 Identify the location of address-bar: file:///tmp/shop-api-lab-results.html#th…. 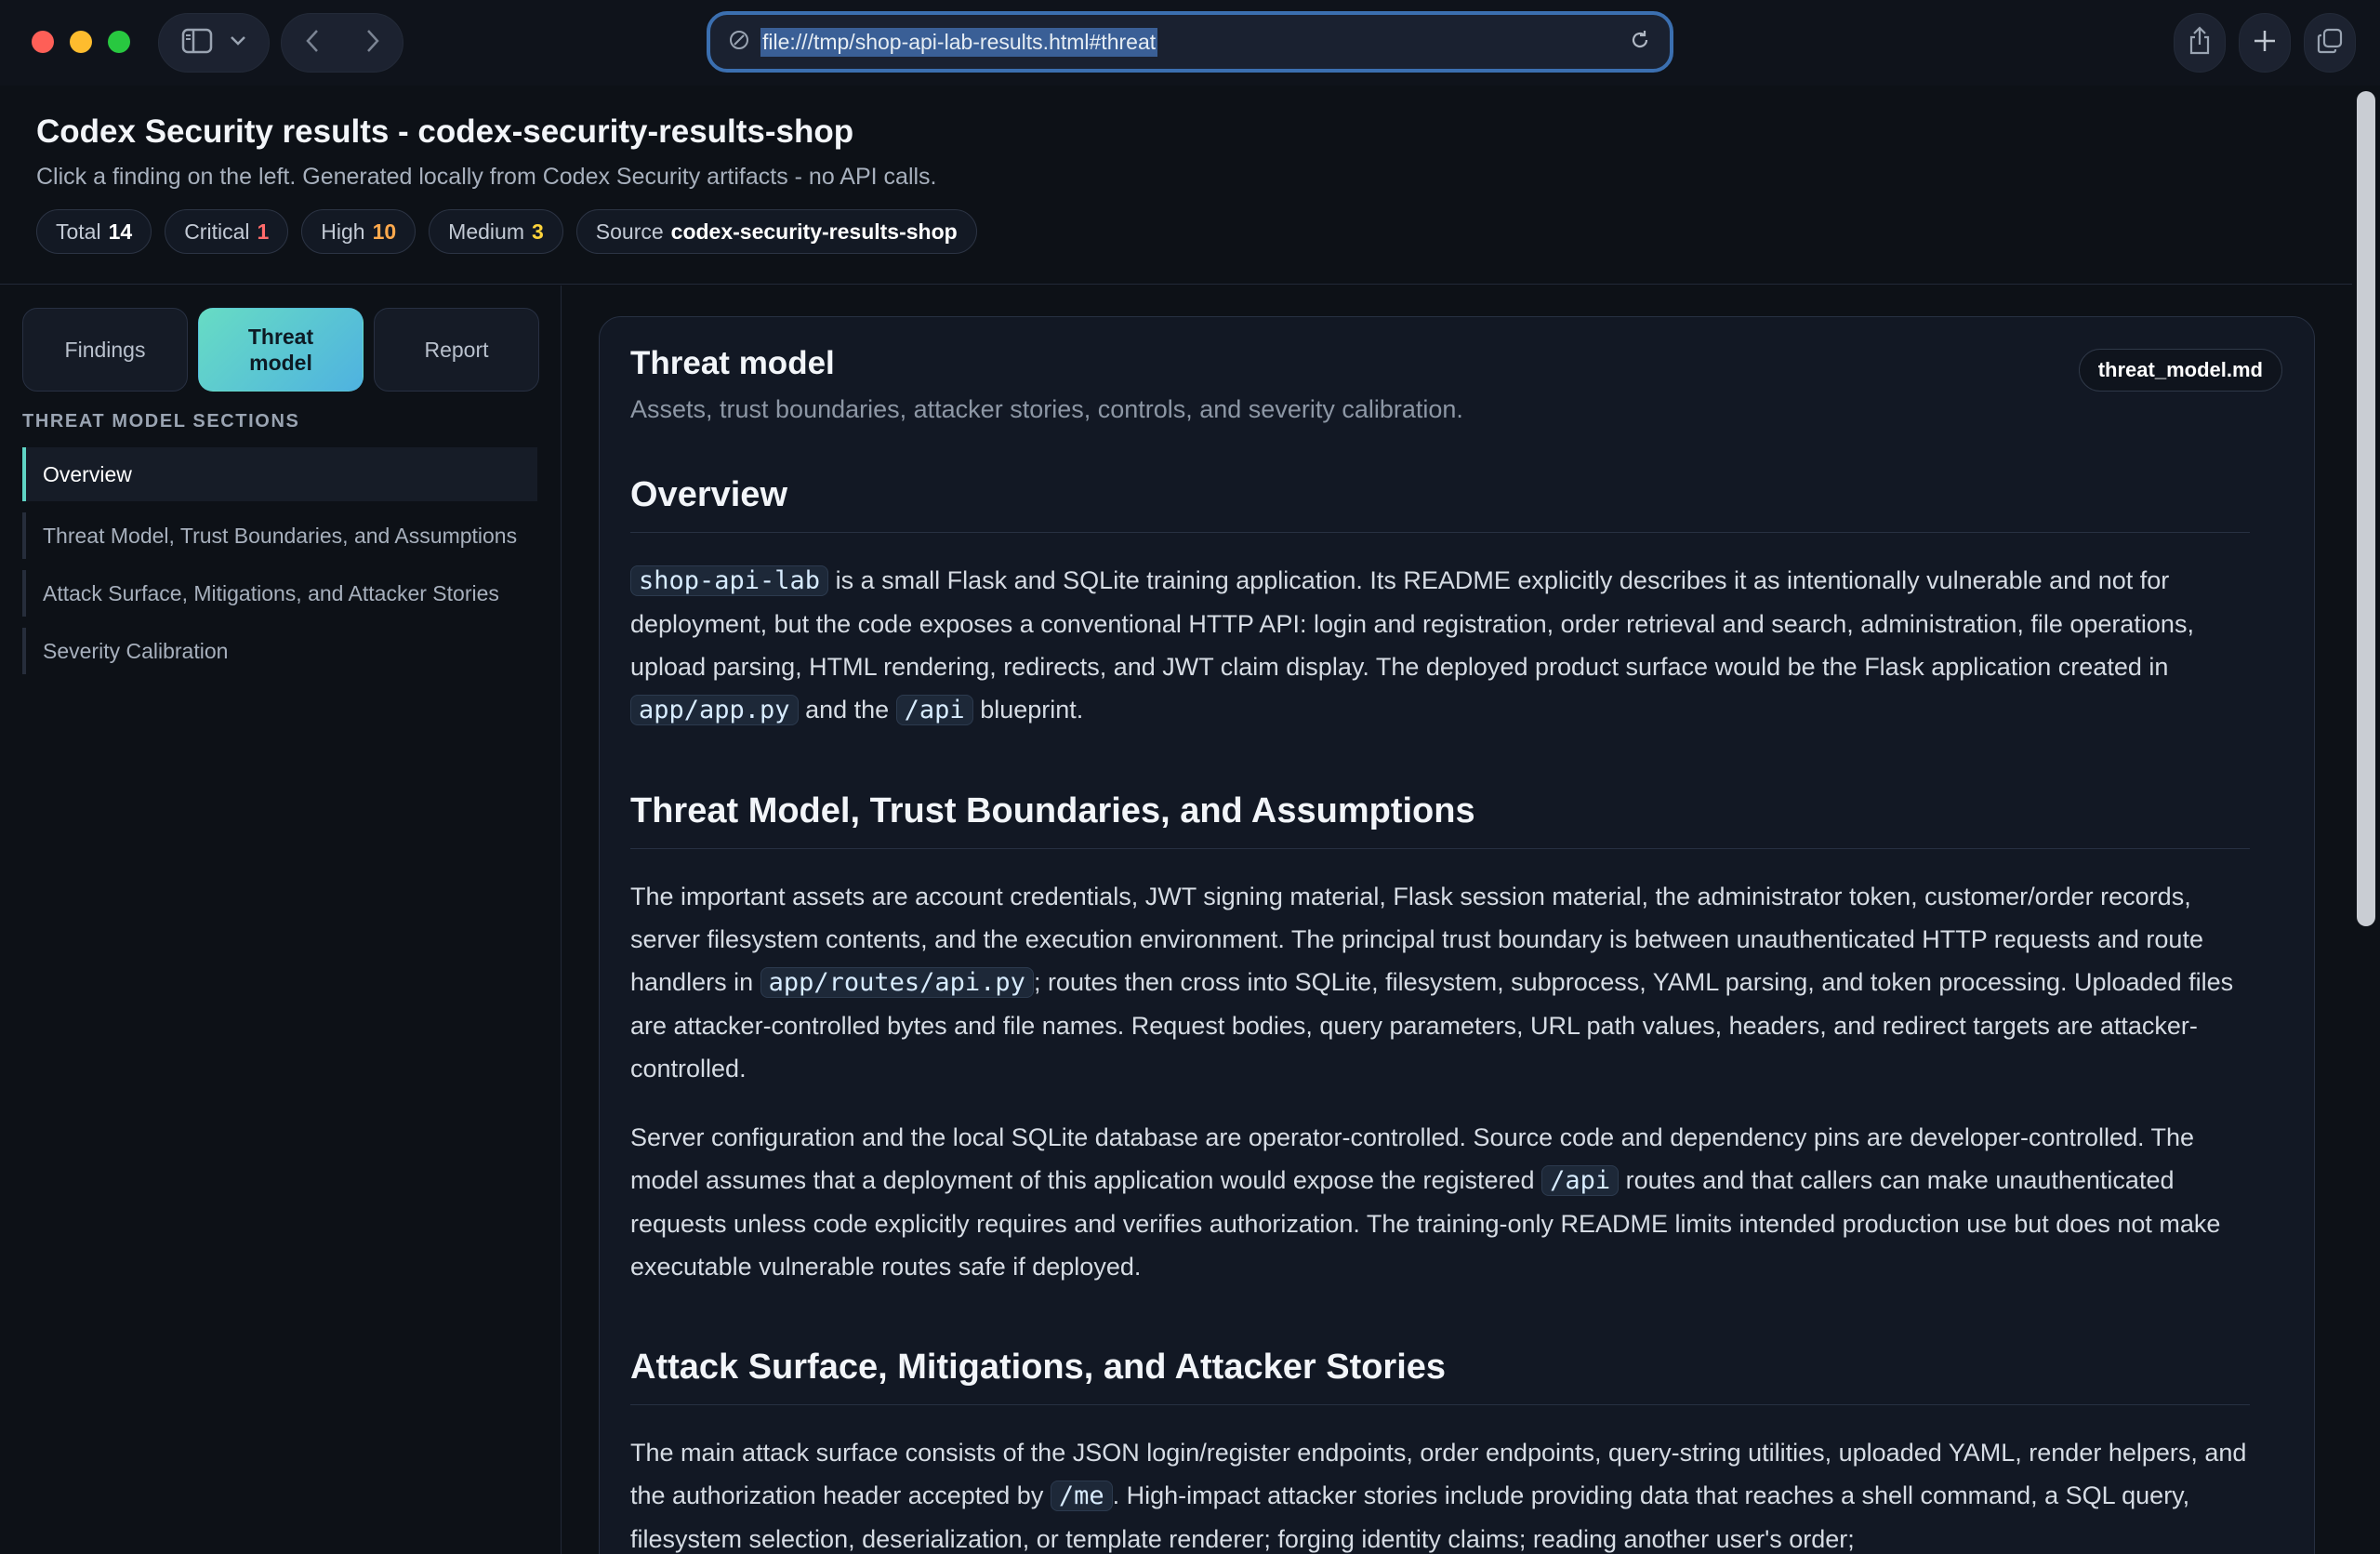
(1190, 42).